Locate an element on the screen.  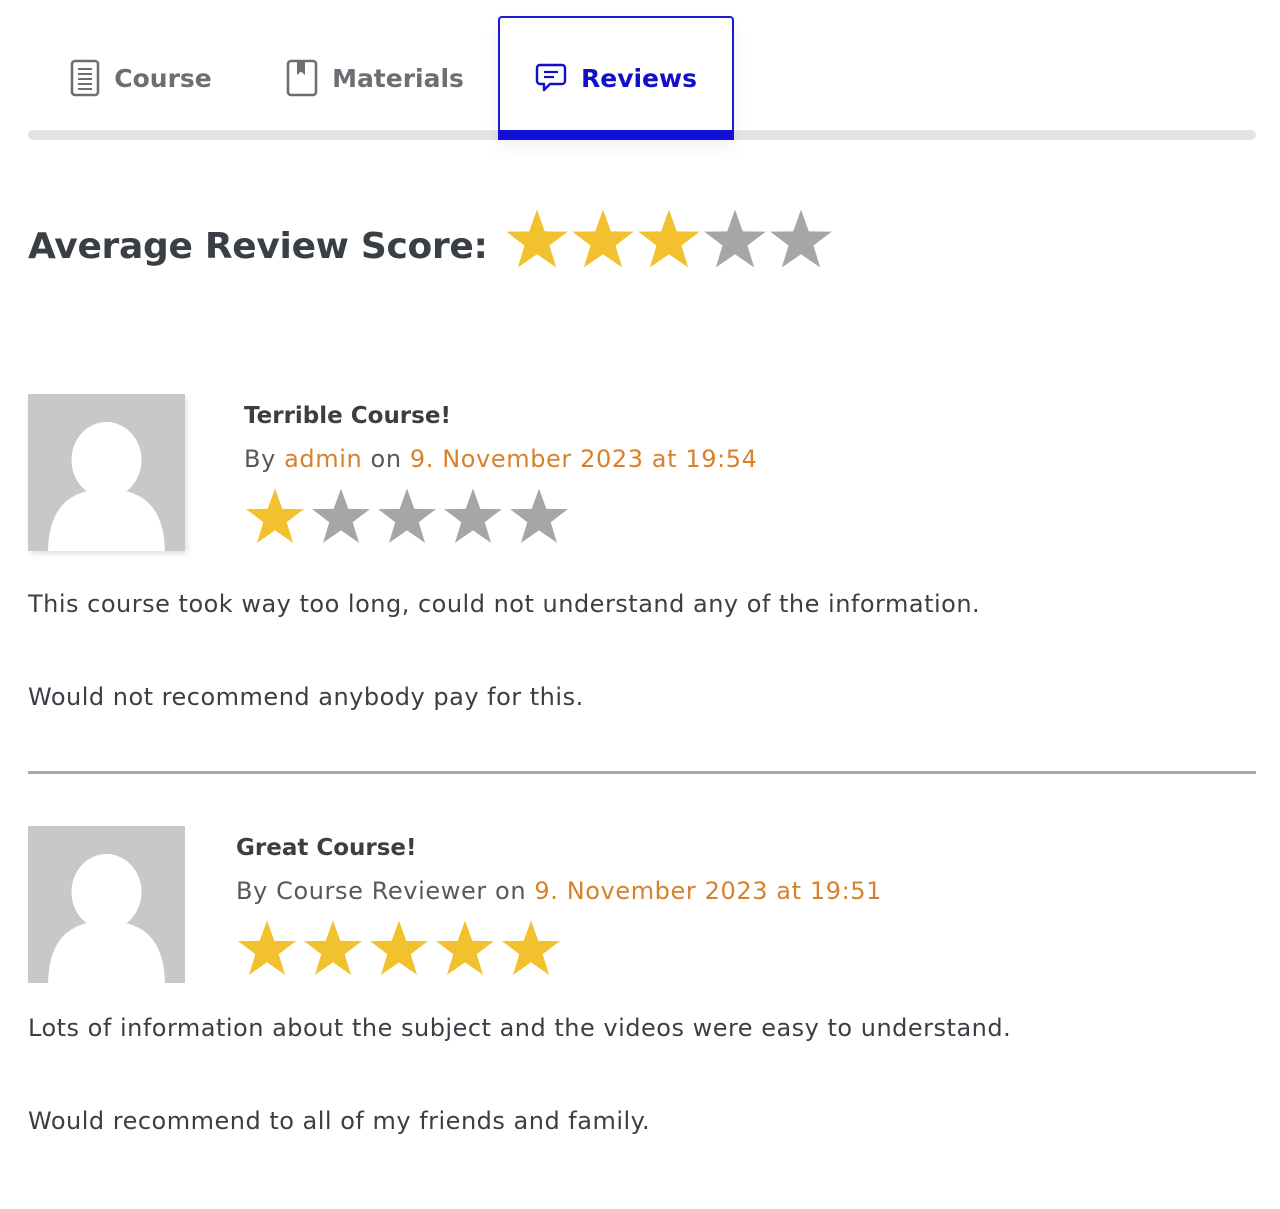
review-title: Great Course! is located at coordinates (326, 848).